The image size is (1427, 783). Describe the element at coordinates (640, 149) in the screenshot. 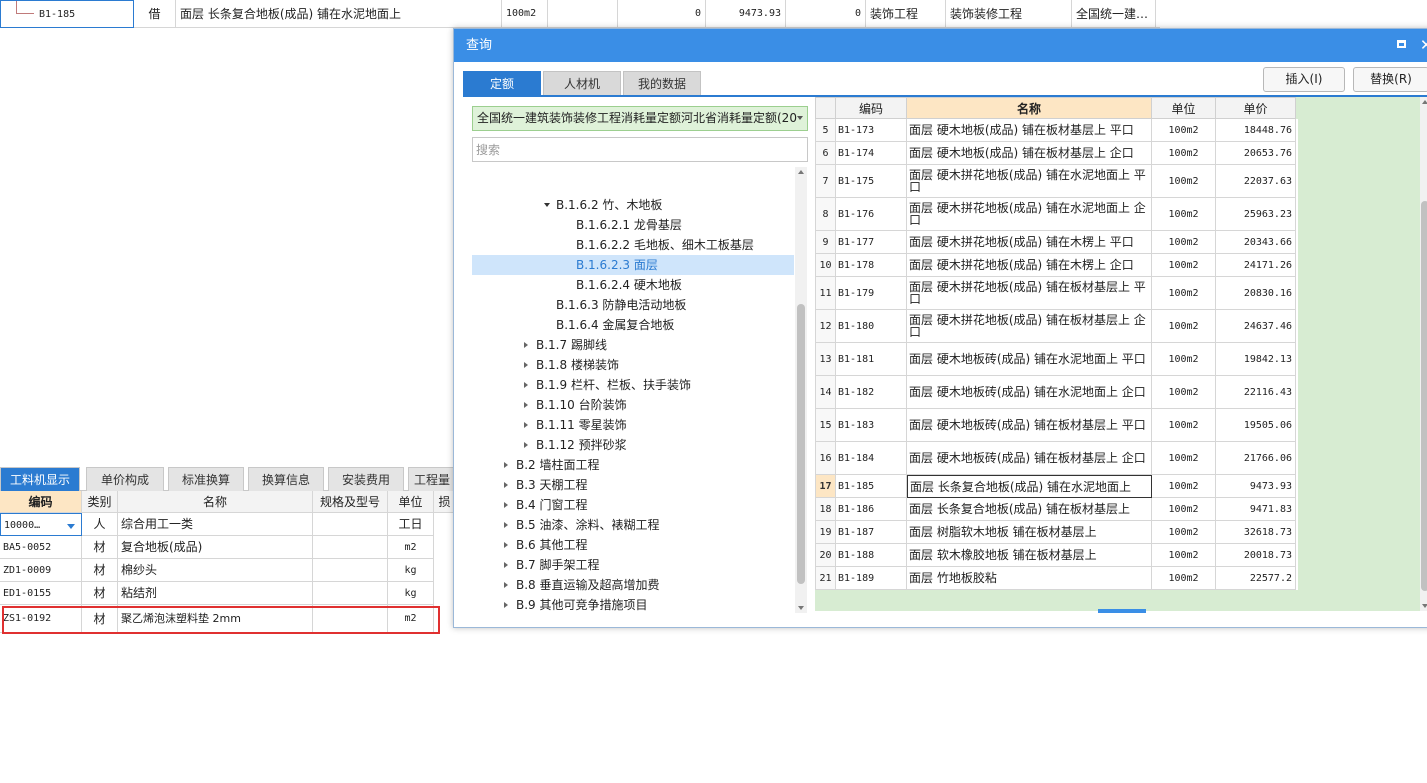

I see `search-input` at that location.